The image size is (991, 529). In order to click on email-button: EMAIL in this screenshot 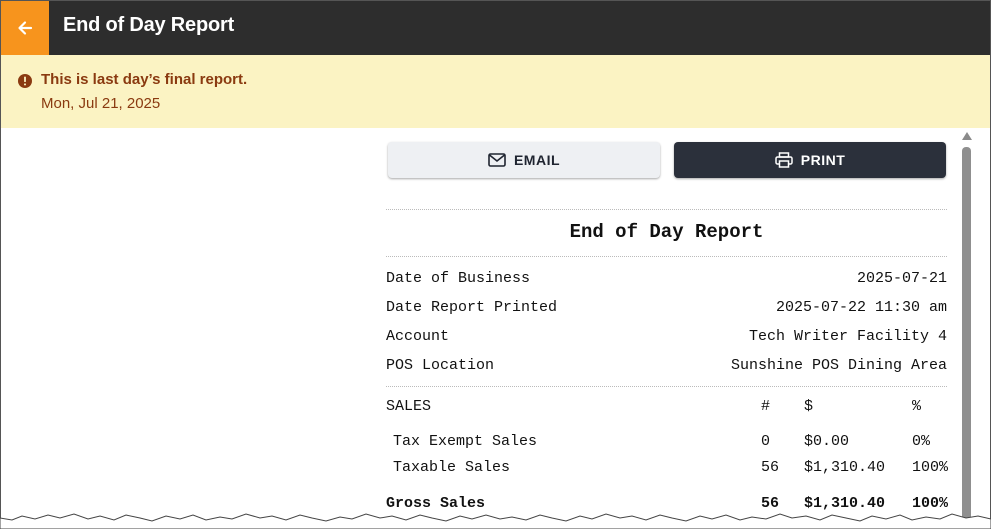, I will do `click(524, 160)`.